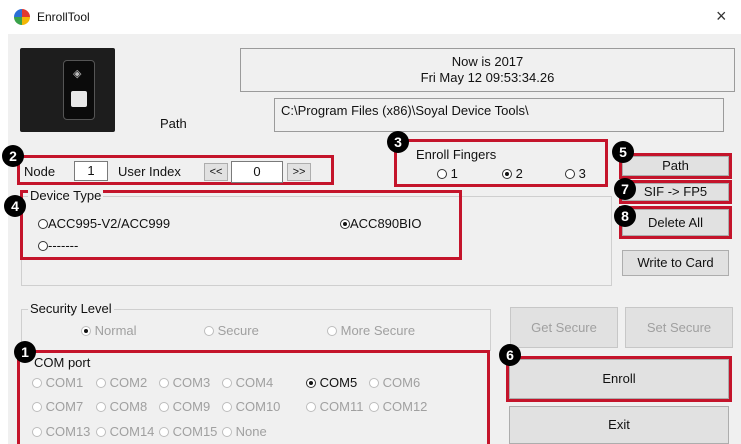 The image size is (741, 444). What do you see at coordinates (338, 382) in the screenshot?
I see `com-option-label: COM5` at bounding box center [338, 382].